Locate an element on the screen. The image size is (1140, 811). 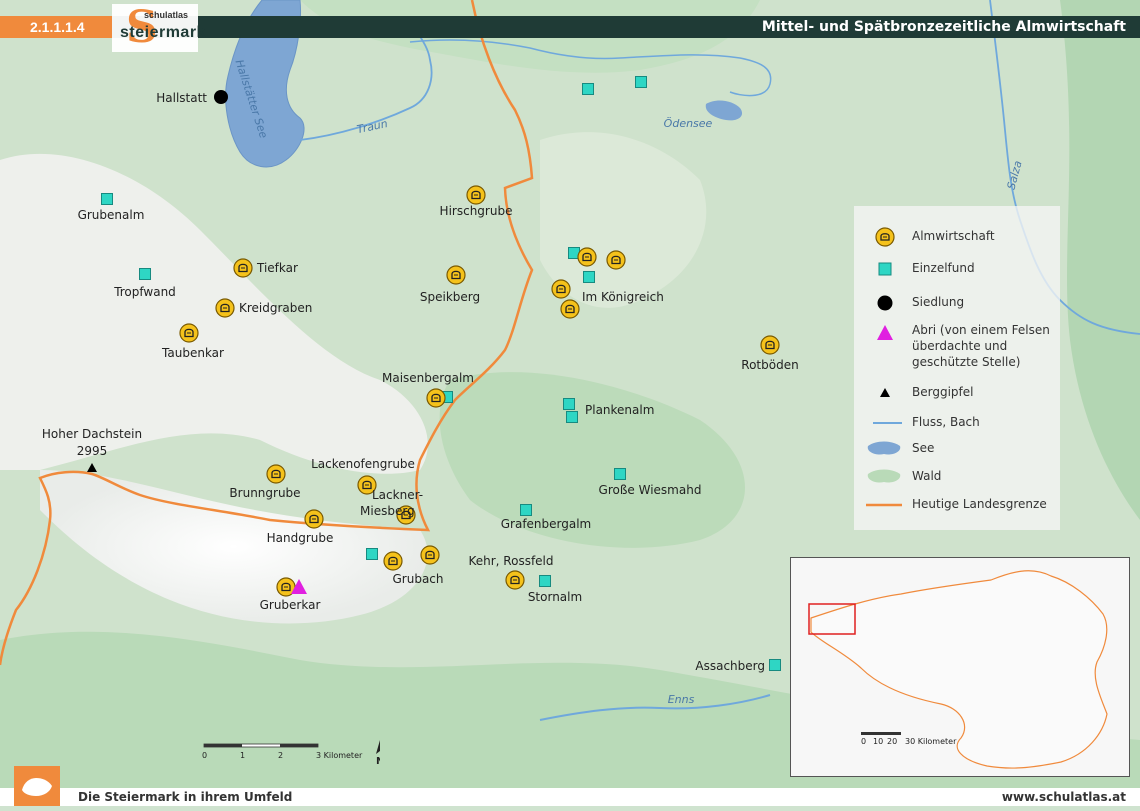
siedlung-icon is located at coordinates (885, 303).